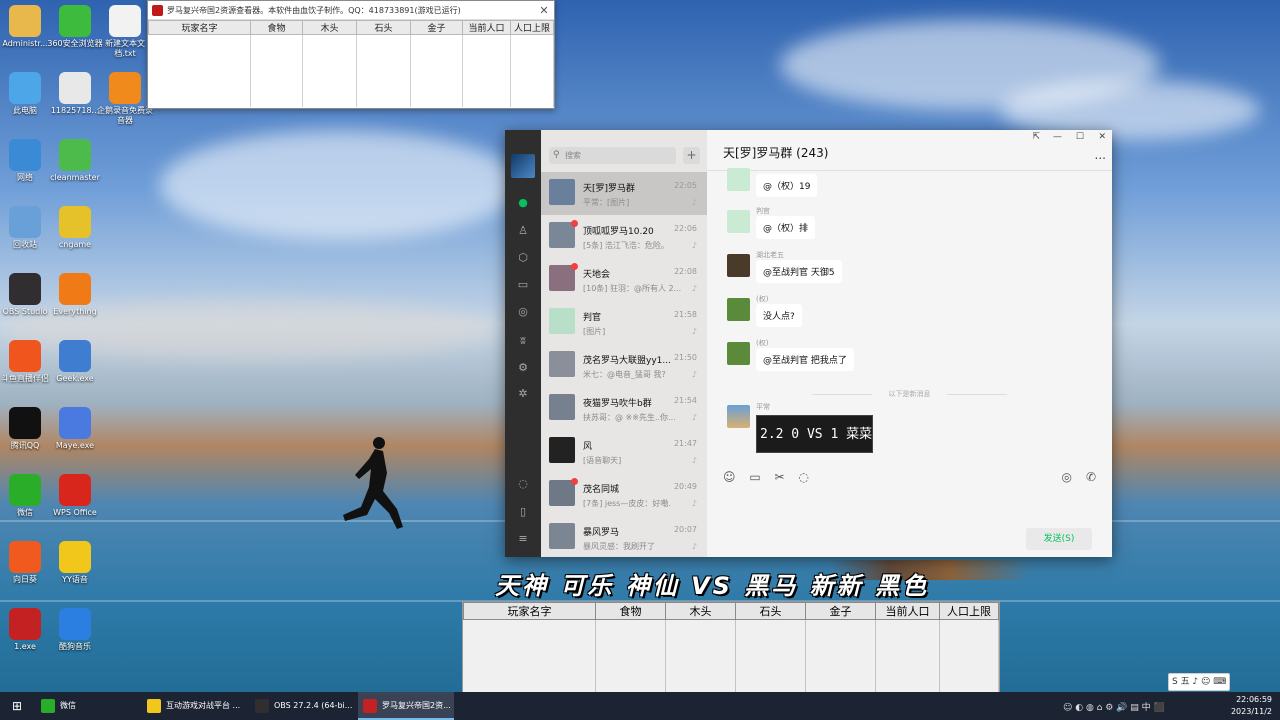 The image size is (1280, 720). Describe the element at coordinates (523, 368) in the screenshot. I see `miniprogram-icon: ⚙` at that location.